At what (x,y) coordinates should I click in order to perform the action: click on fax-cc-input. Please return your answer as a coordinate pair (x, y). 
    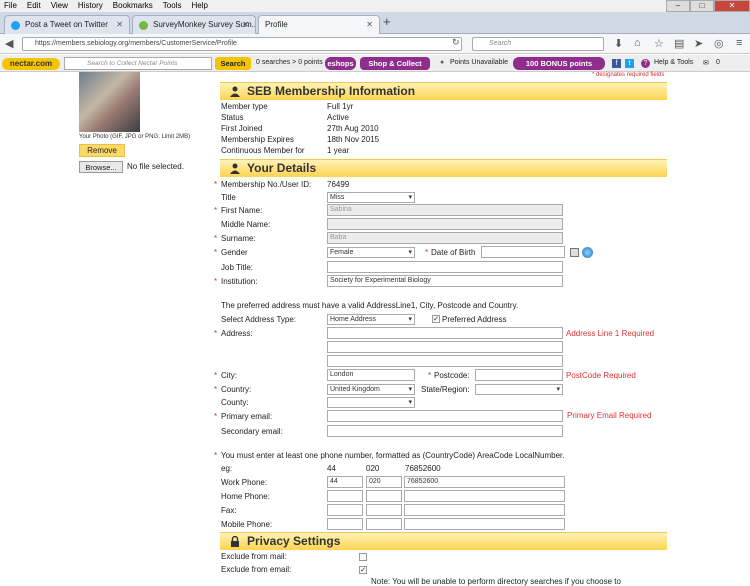
    Looking at the image, I should click on (345, 510).